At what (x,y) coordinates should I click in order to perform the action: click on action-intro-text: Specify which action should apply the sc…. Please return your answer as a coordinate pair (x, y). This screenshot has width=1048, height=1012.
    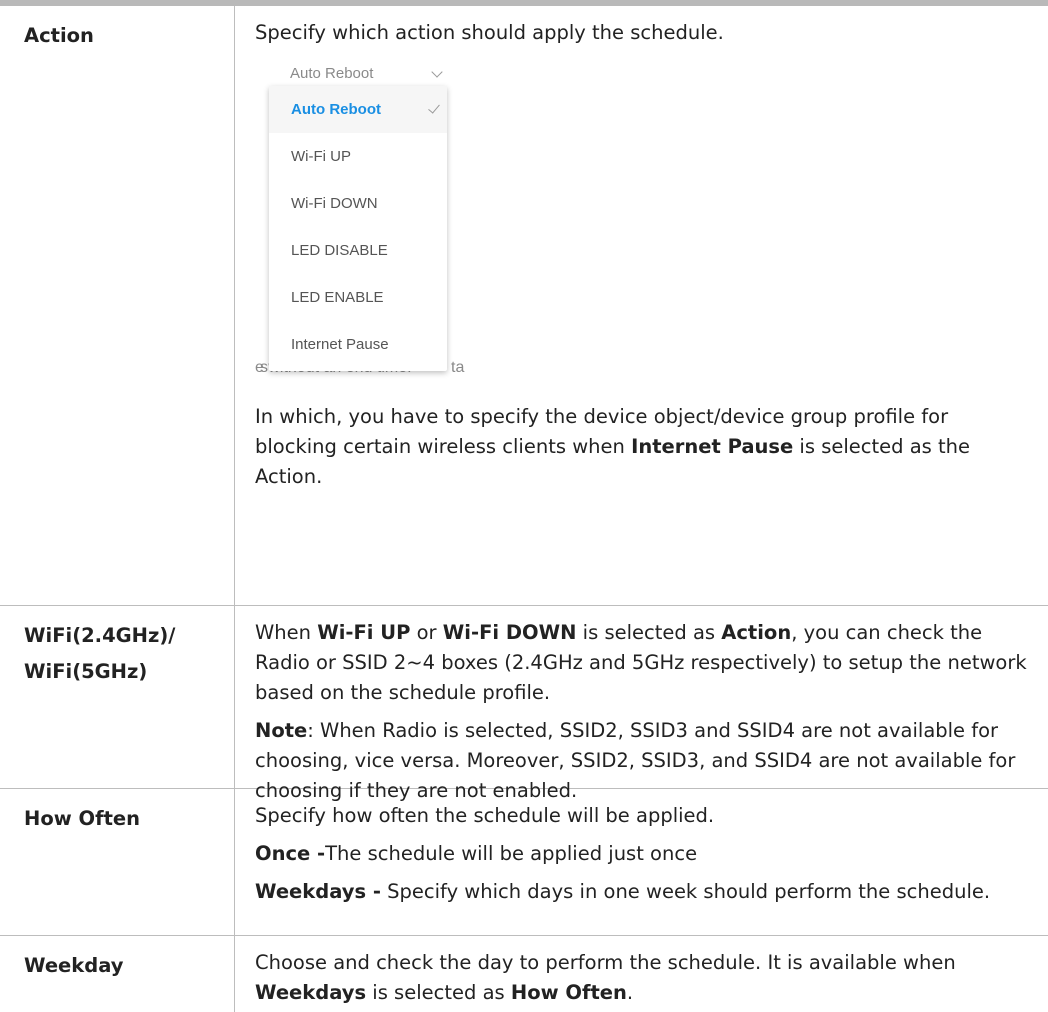
    Looking at the image, I should click on (489, 32).